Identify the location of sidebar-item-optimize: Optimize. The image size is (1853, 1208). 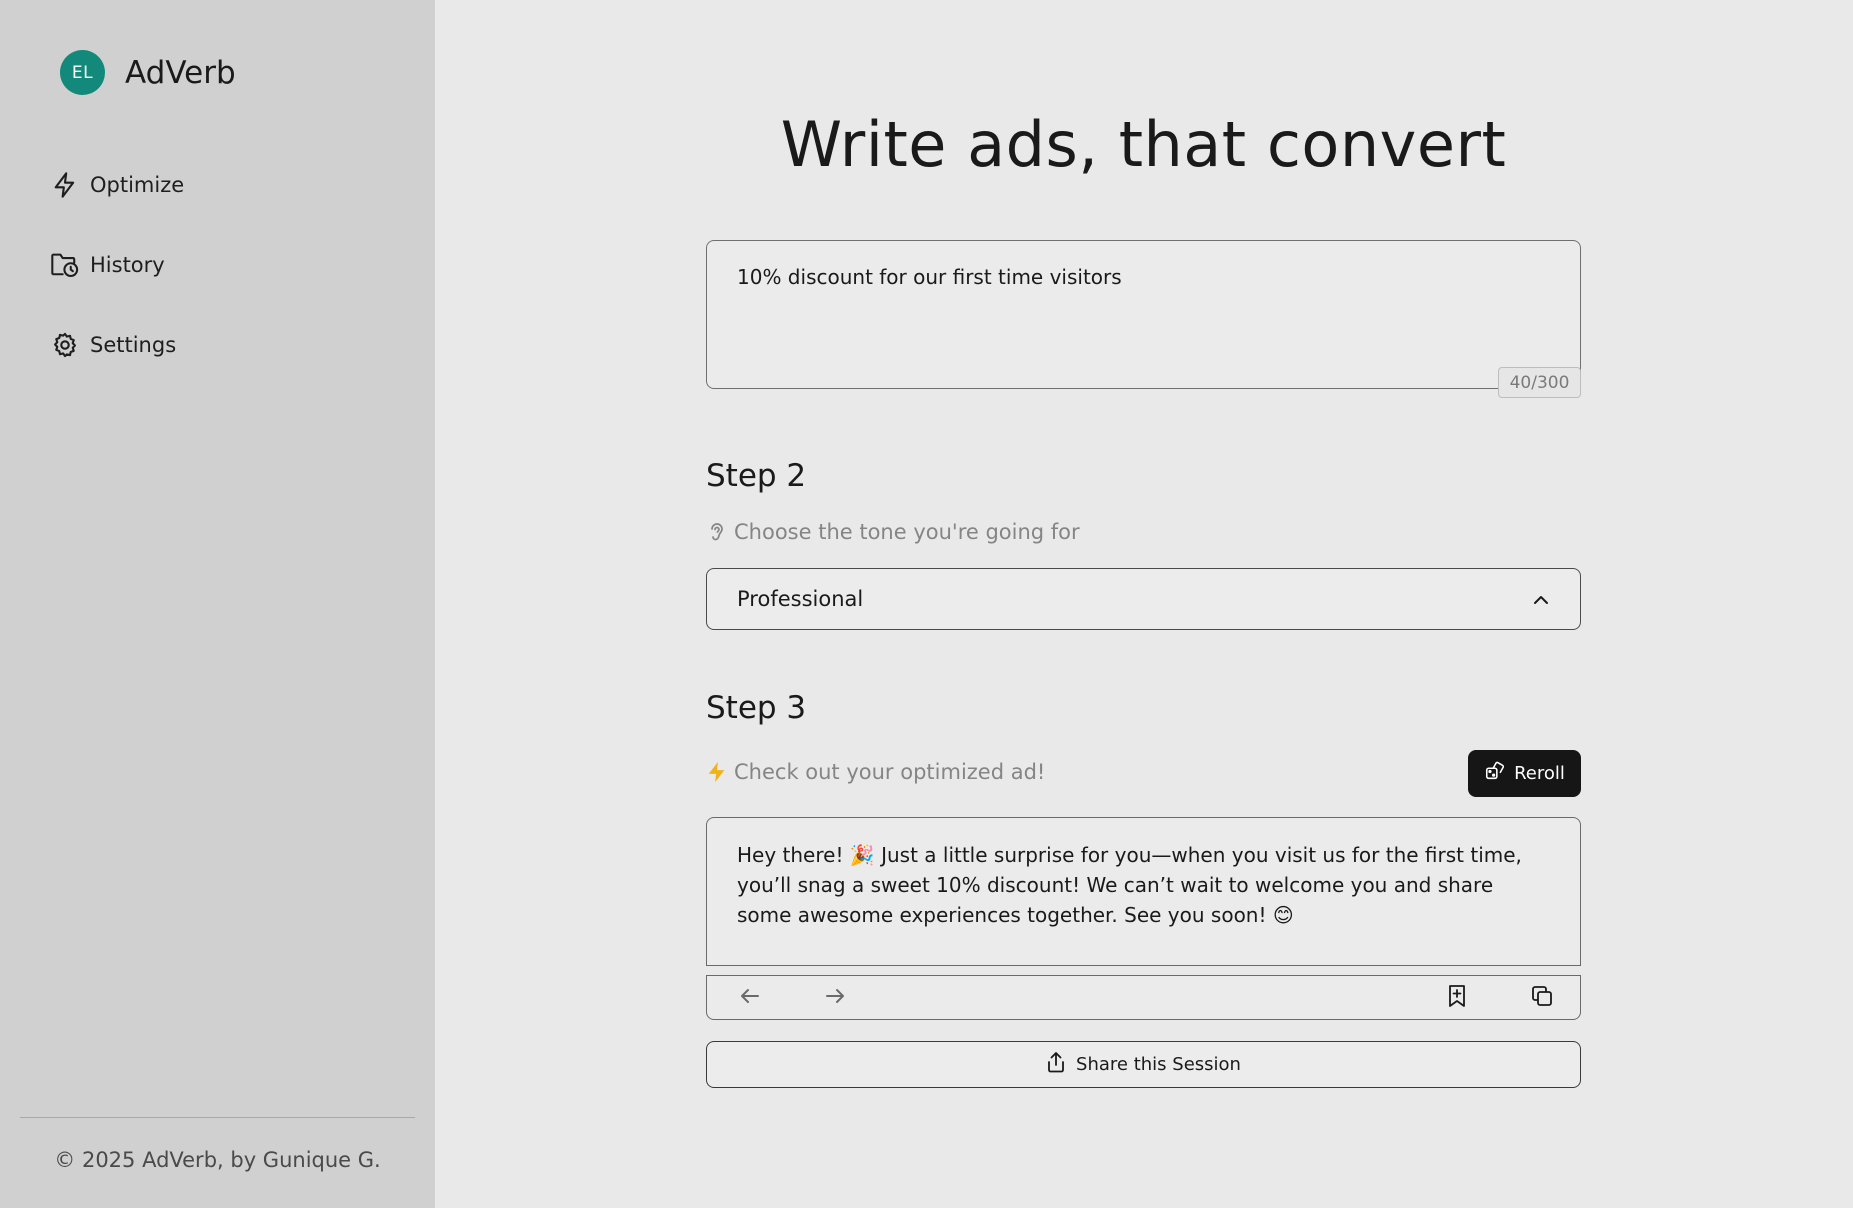
(117, 185).